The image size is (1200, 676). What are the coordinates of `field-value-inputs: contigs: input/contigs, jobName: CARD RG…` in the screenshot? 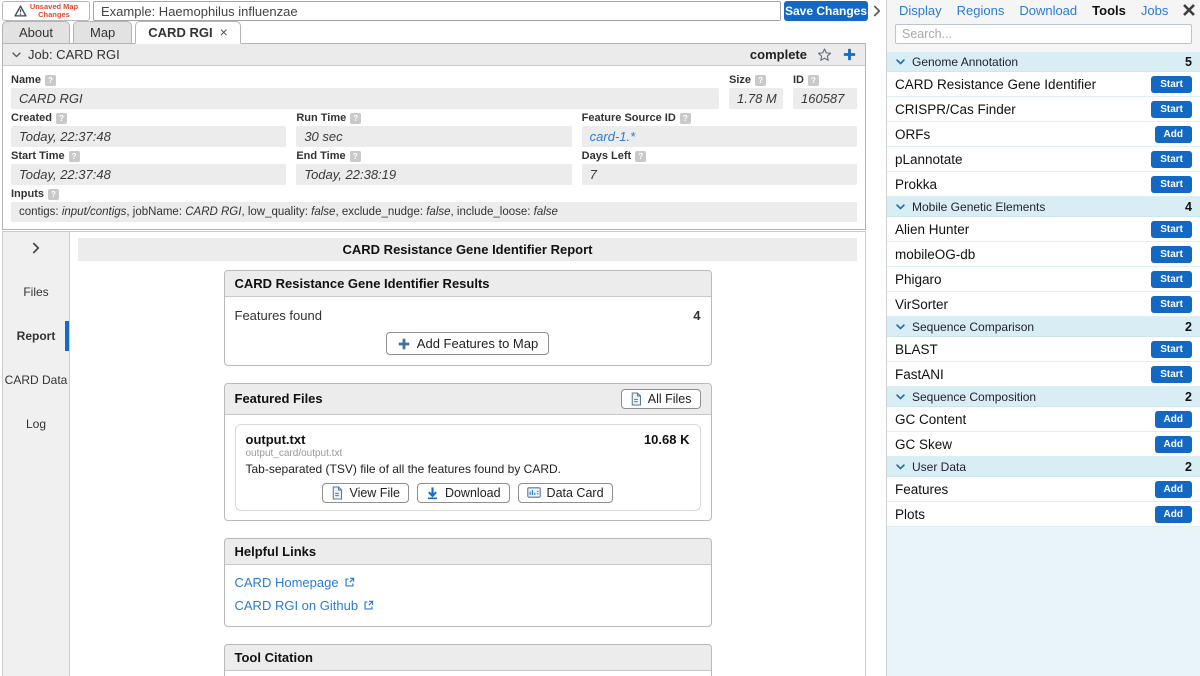 It's located at (434, 212).